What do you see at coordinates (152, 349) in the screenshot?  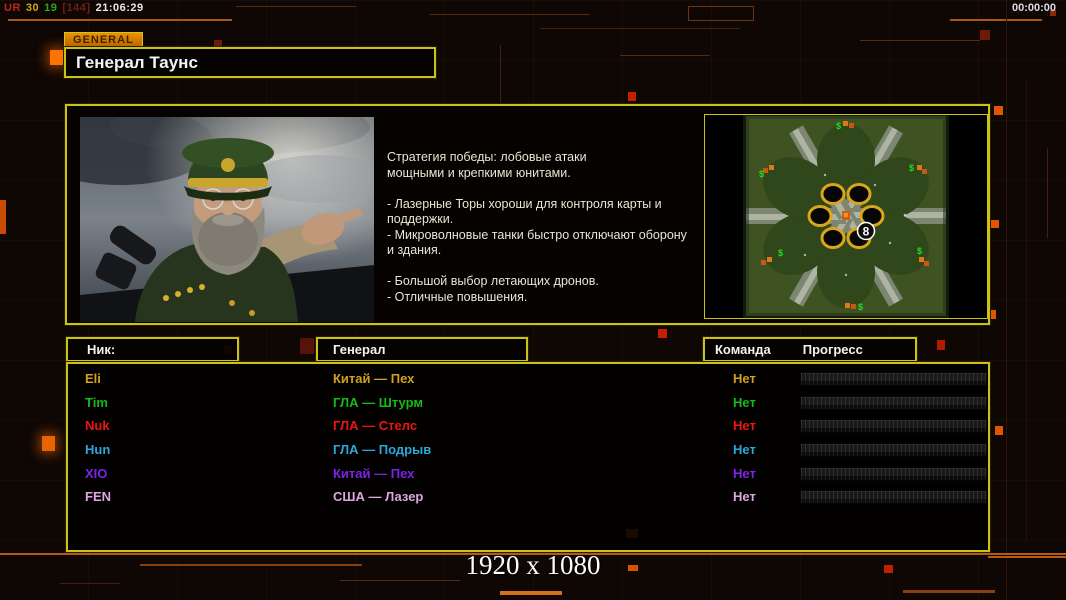 I see `header-nick: Ник:` at bounding box center [152, 349].